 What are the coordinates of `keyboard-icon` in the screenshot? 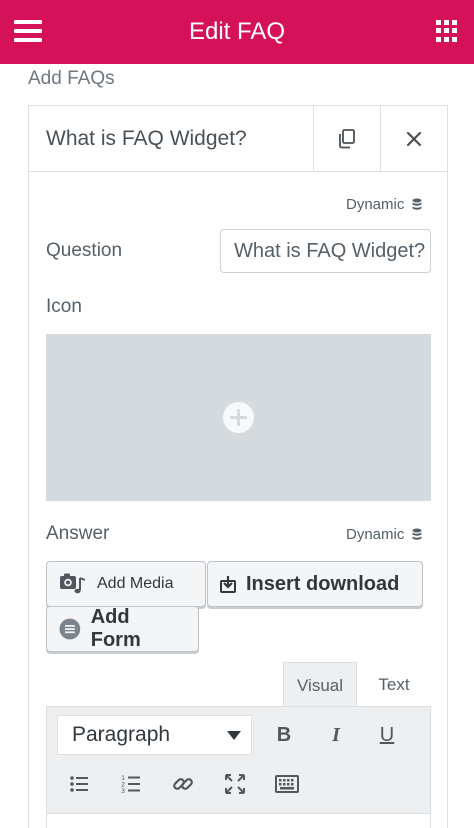 It's located at (287, 784).